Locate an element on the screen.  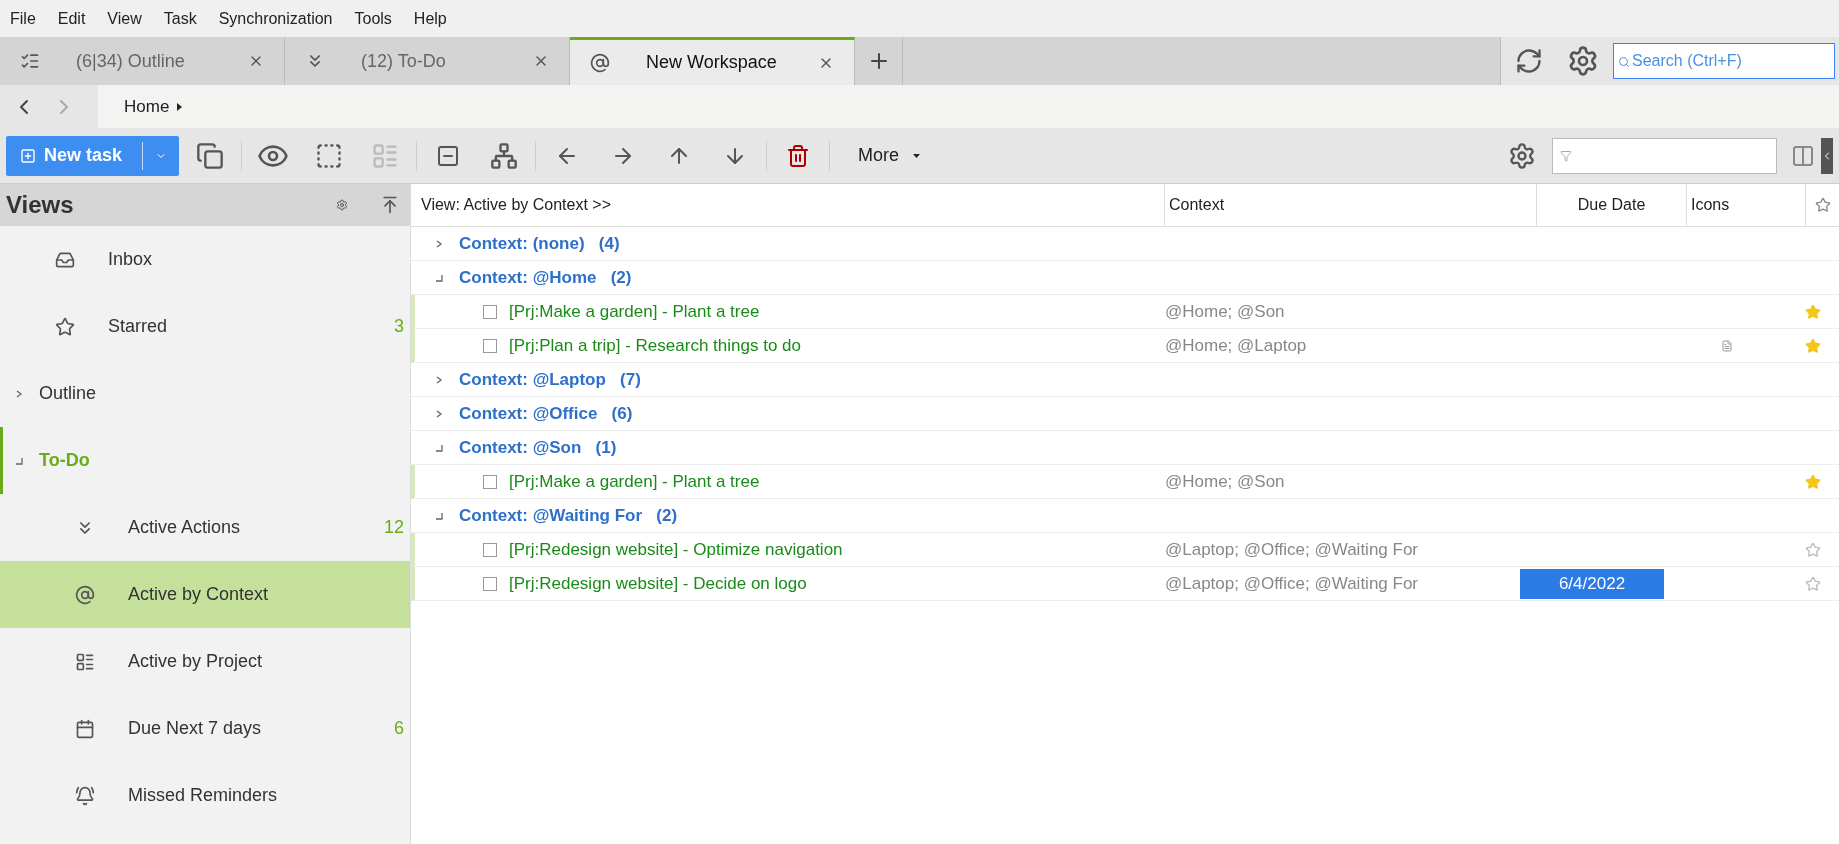
caret-down-icon is located at coordinates (916, 155).